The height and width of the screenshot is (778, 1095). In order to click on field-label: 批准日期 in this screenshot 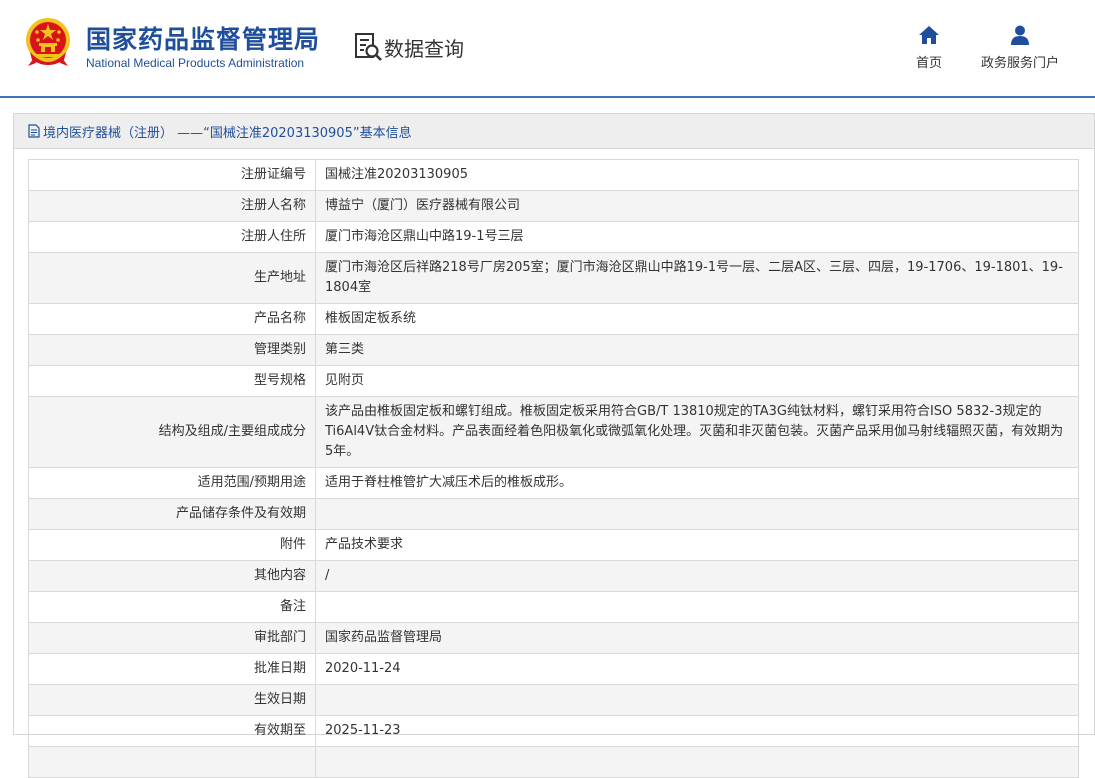, I will do `click(172, 669)`.